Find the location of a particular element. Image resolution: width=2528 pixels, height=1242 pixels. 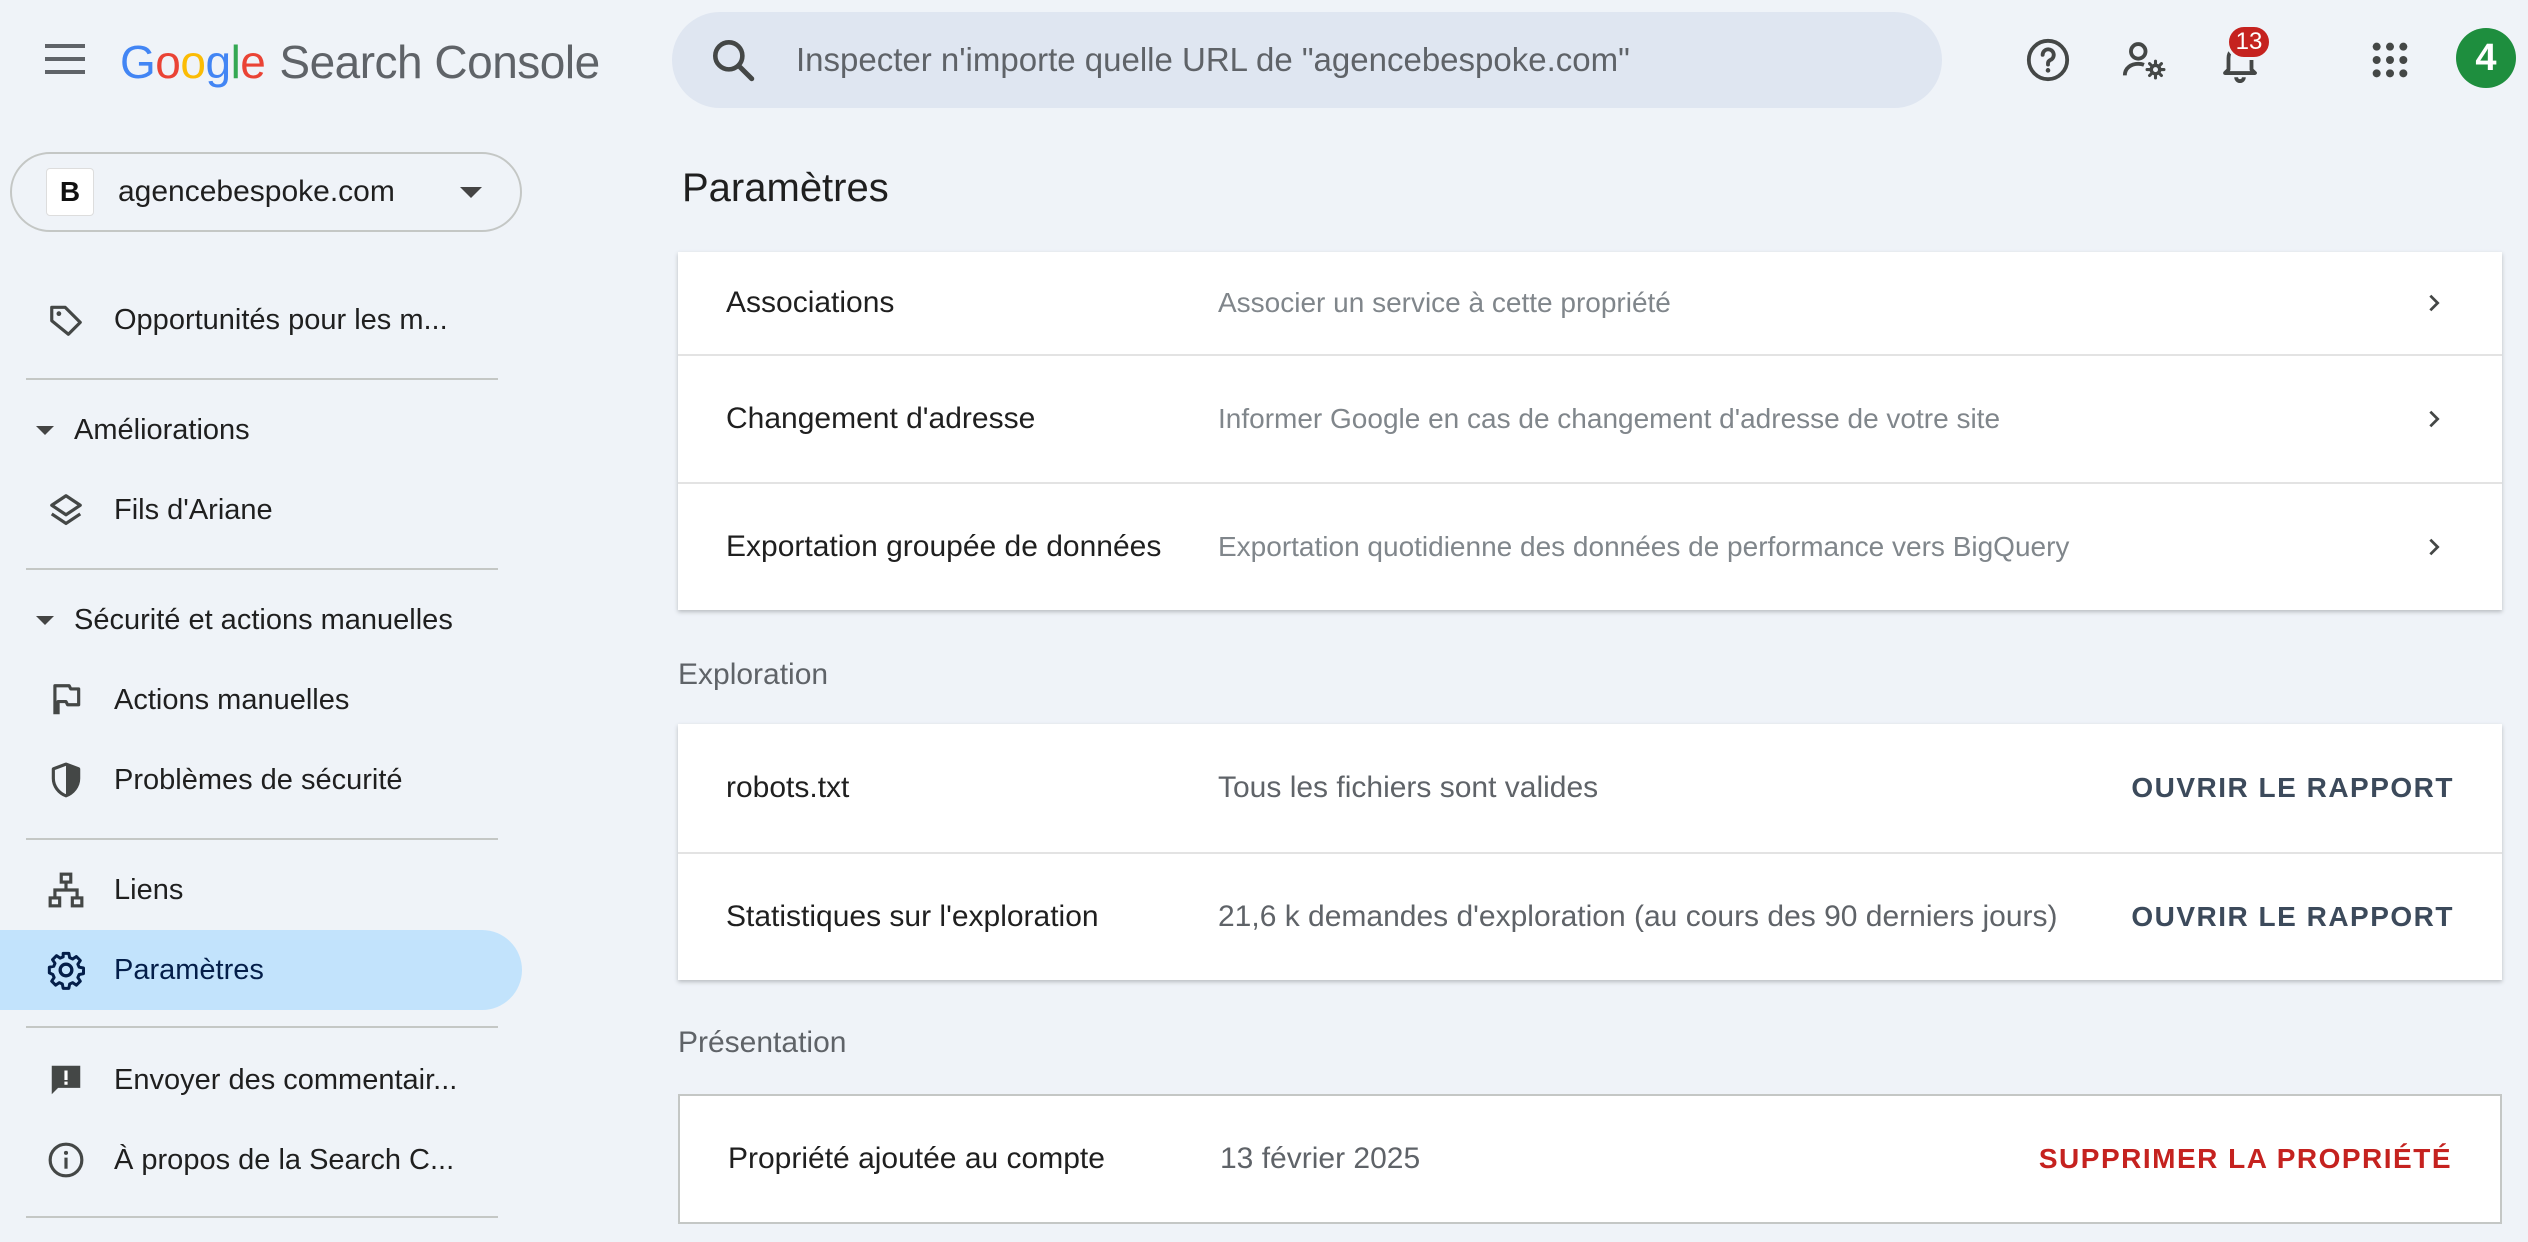

apps-button is located at coordinates (2390, 60).